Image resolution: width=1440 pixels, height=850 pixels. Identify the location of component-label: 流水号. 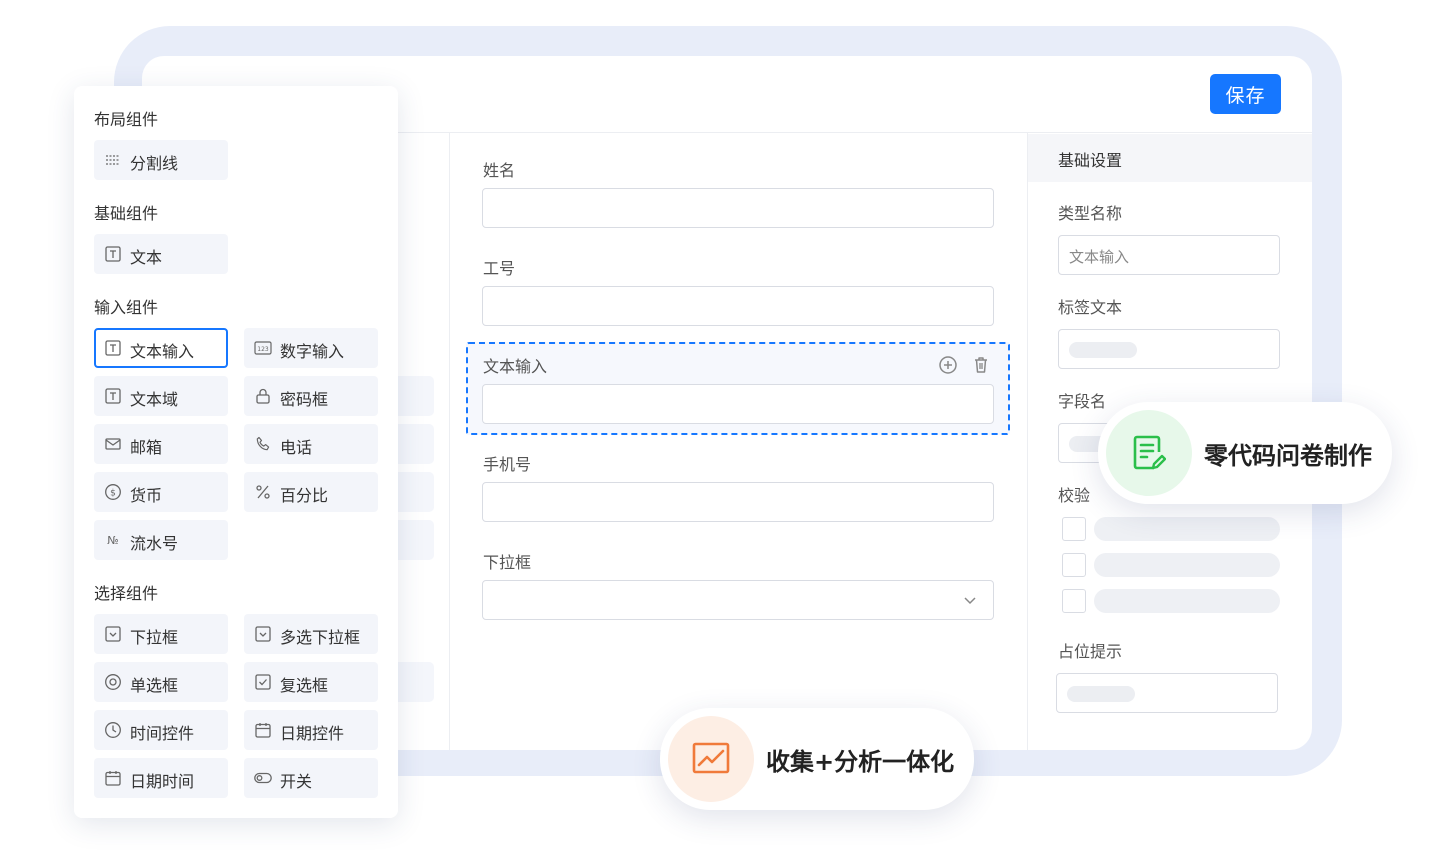
(154, 543).